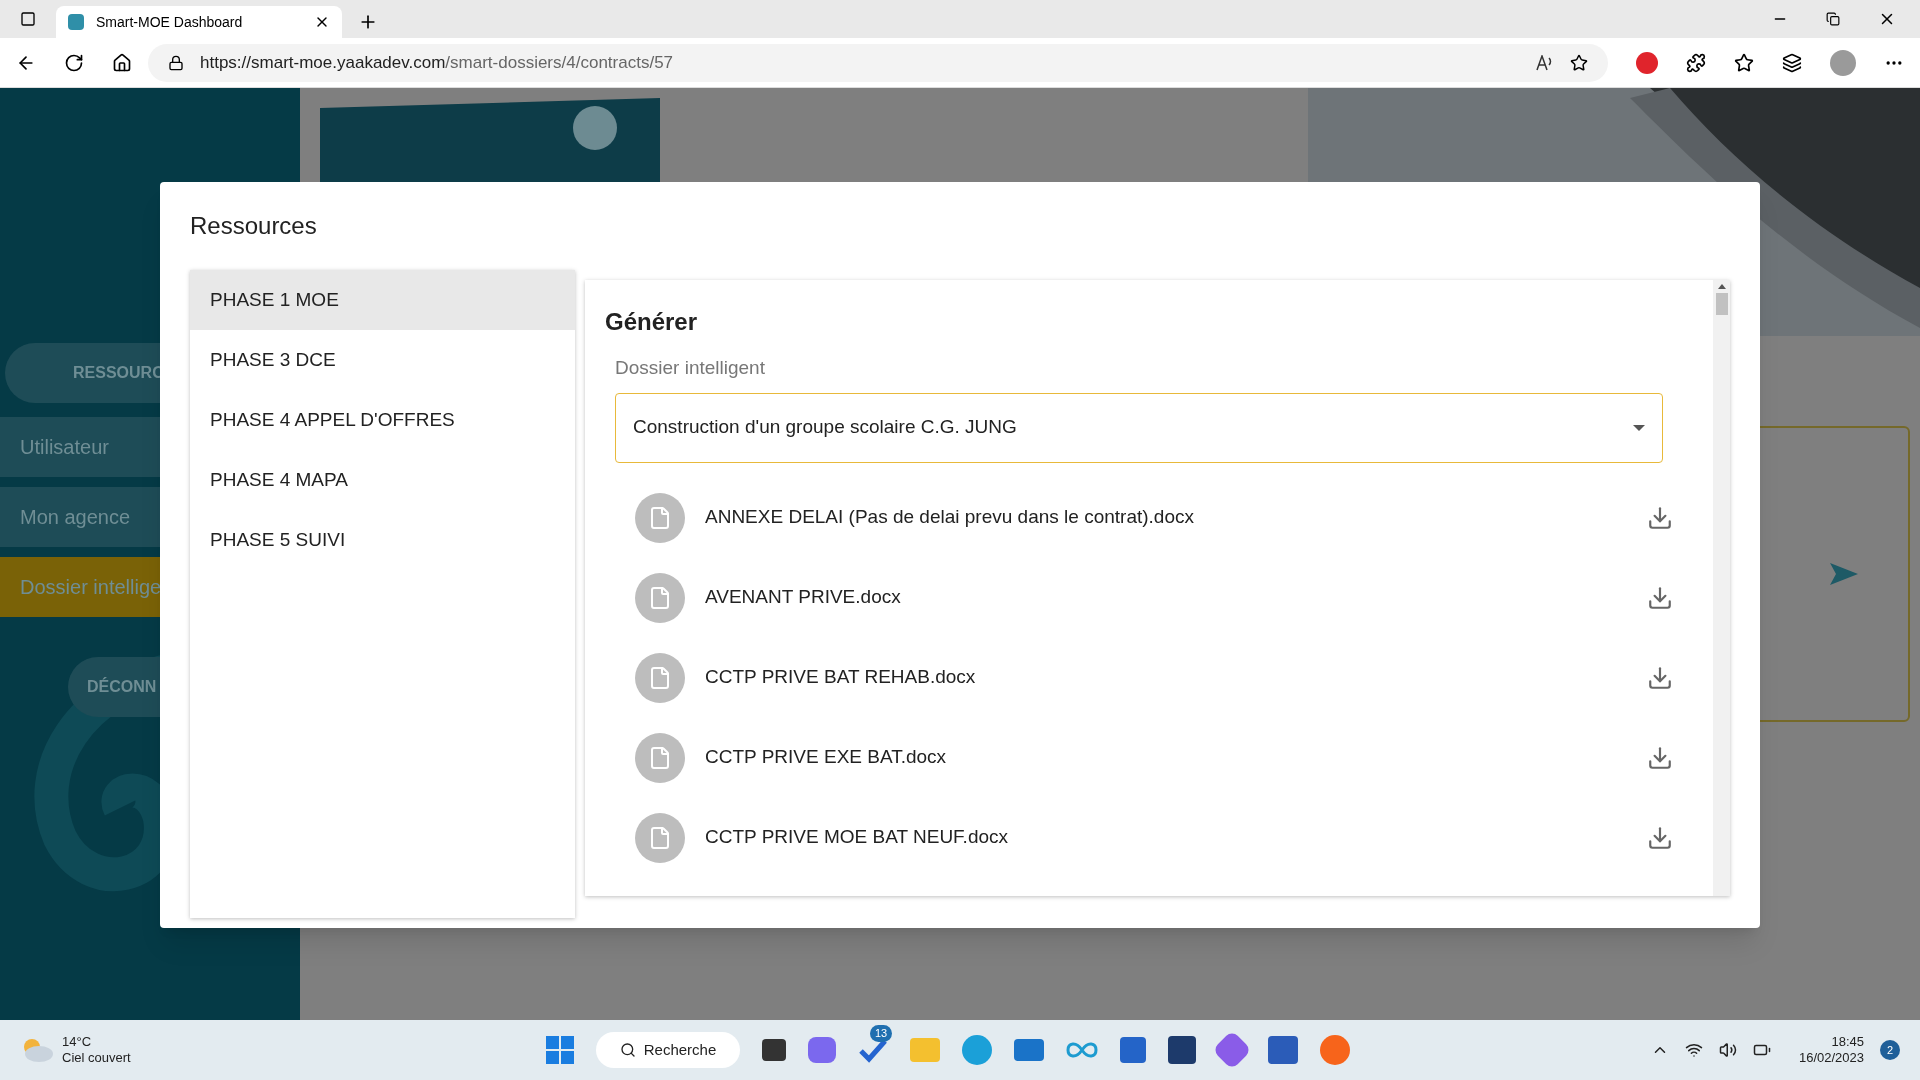 The height and width of the screenshot is (1080, 1920). Describe the element at coordinates (774, 1050) in the screenshot. I see `task-view-icon` at that location.